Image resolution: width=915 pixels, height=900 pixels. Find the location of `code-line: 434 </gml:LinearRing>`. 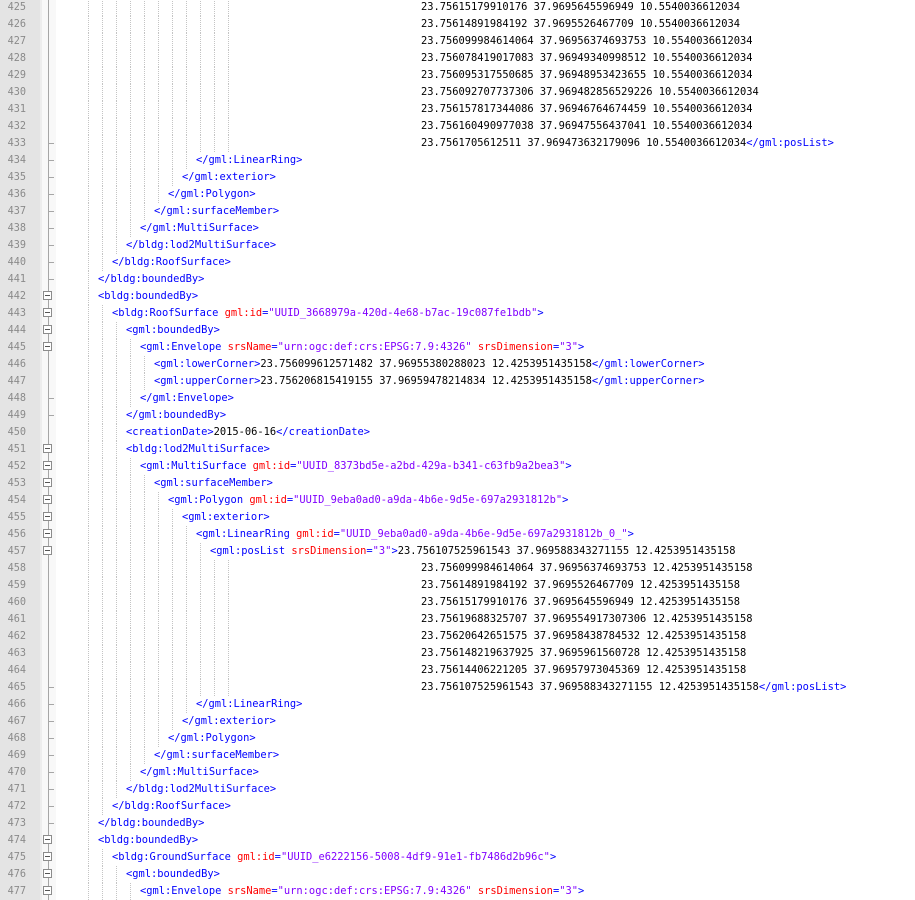

code-line: 434 </gml:LinearRing> is located at coordinates (457, 160).